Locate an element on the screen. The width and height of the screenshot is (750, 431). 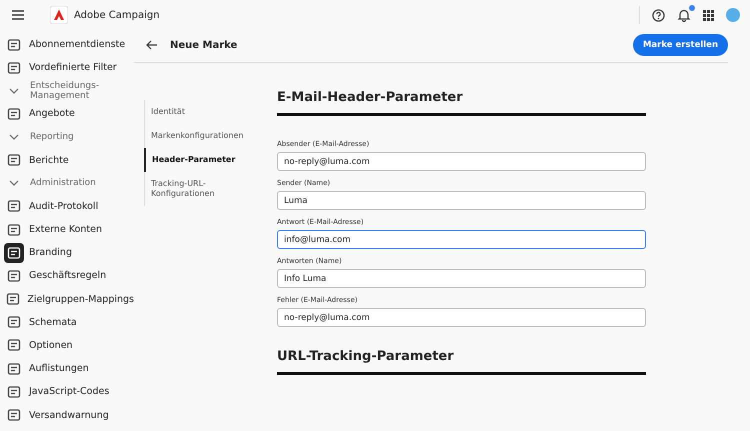
sidebar-item: Zielgruppen-Mappings is located at coordinates (70, 299).